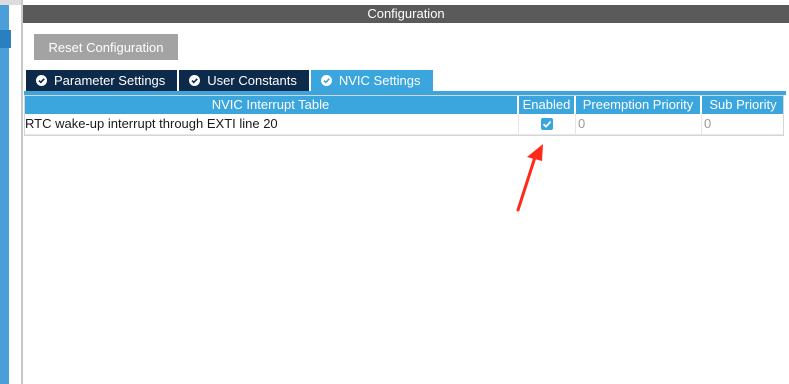  I want to click on tab-nvic-settings: NVIC Settings, so click(371, 80).